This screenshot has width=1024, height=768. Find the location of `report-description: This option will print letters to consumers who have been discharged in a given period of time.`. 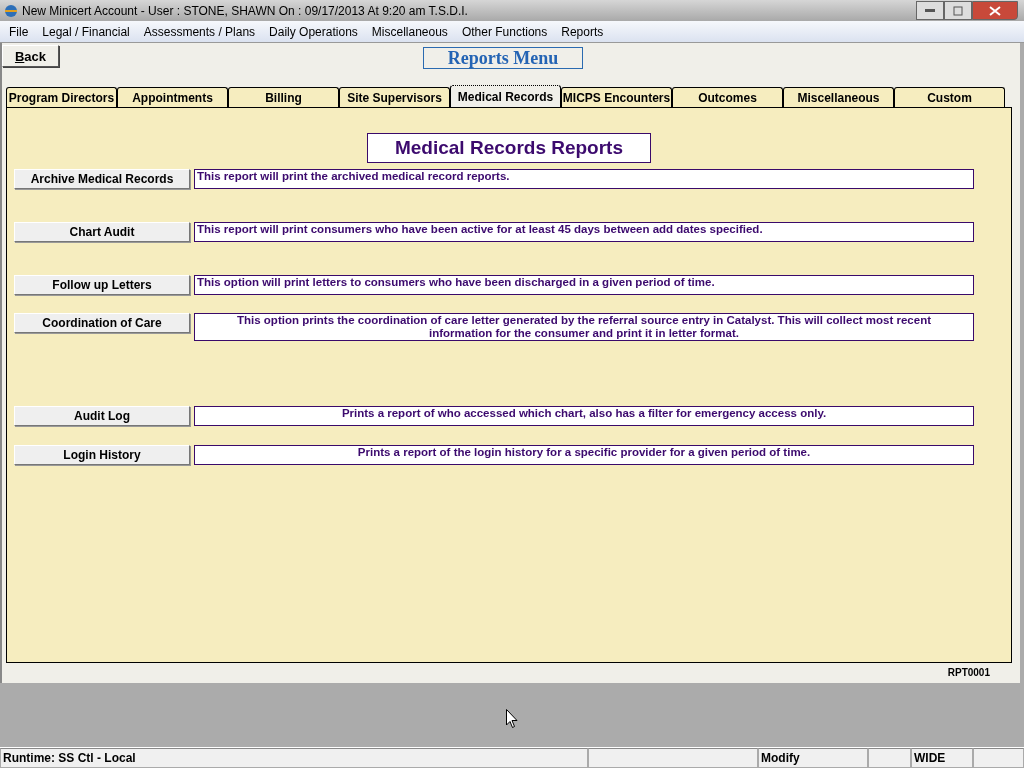

report-description: This option will print letters to consumers who have been discharged in a given period of time. is located at coordinates (584, 285).